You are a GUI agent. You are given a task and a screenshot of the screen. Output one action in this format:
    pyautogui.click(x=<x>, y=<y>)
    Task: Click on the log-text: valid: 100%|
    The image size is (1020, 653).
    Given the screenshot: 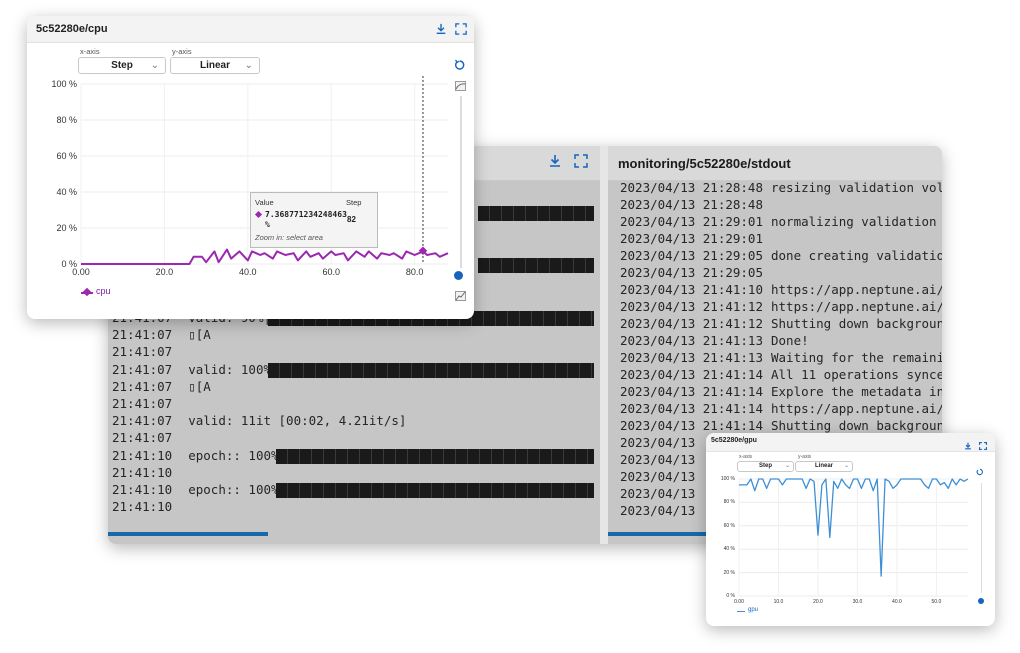 What is the action you would take?
    pyautogui.click(x=233, y=369)
    